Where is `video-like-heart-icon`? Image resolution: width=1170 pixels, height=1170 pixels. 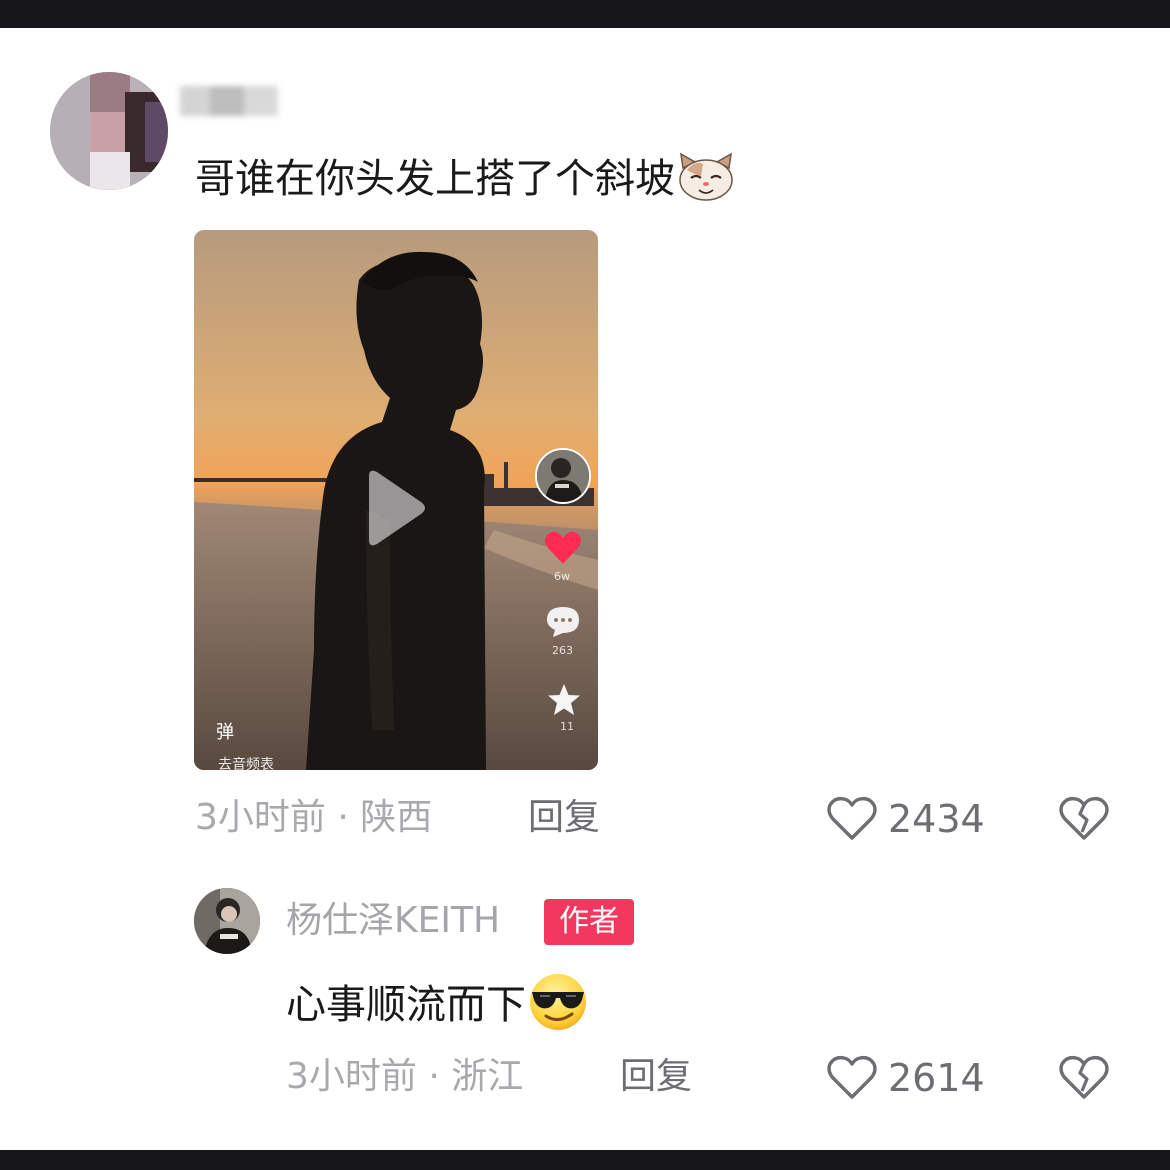 video-like-heart-icon is located at coordinates (563, 548).